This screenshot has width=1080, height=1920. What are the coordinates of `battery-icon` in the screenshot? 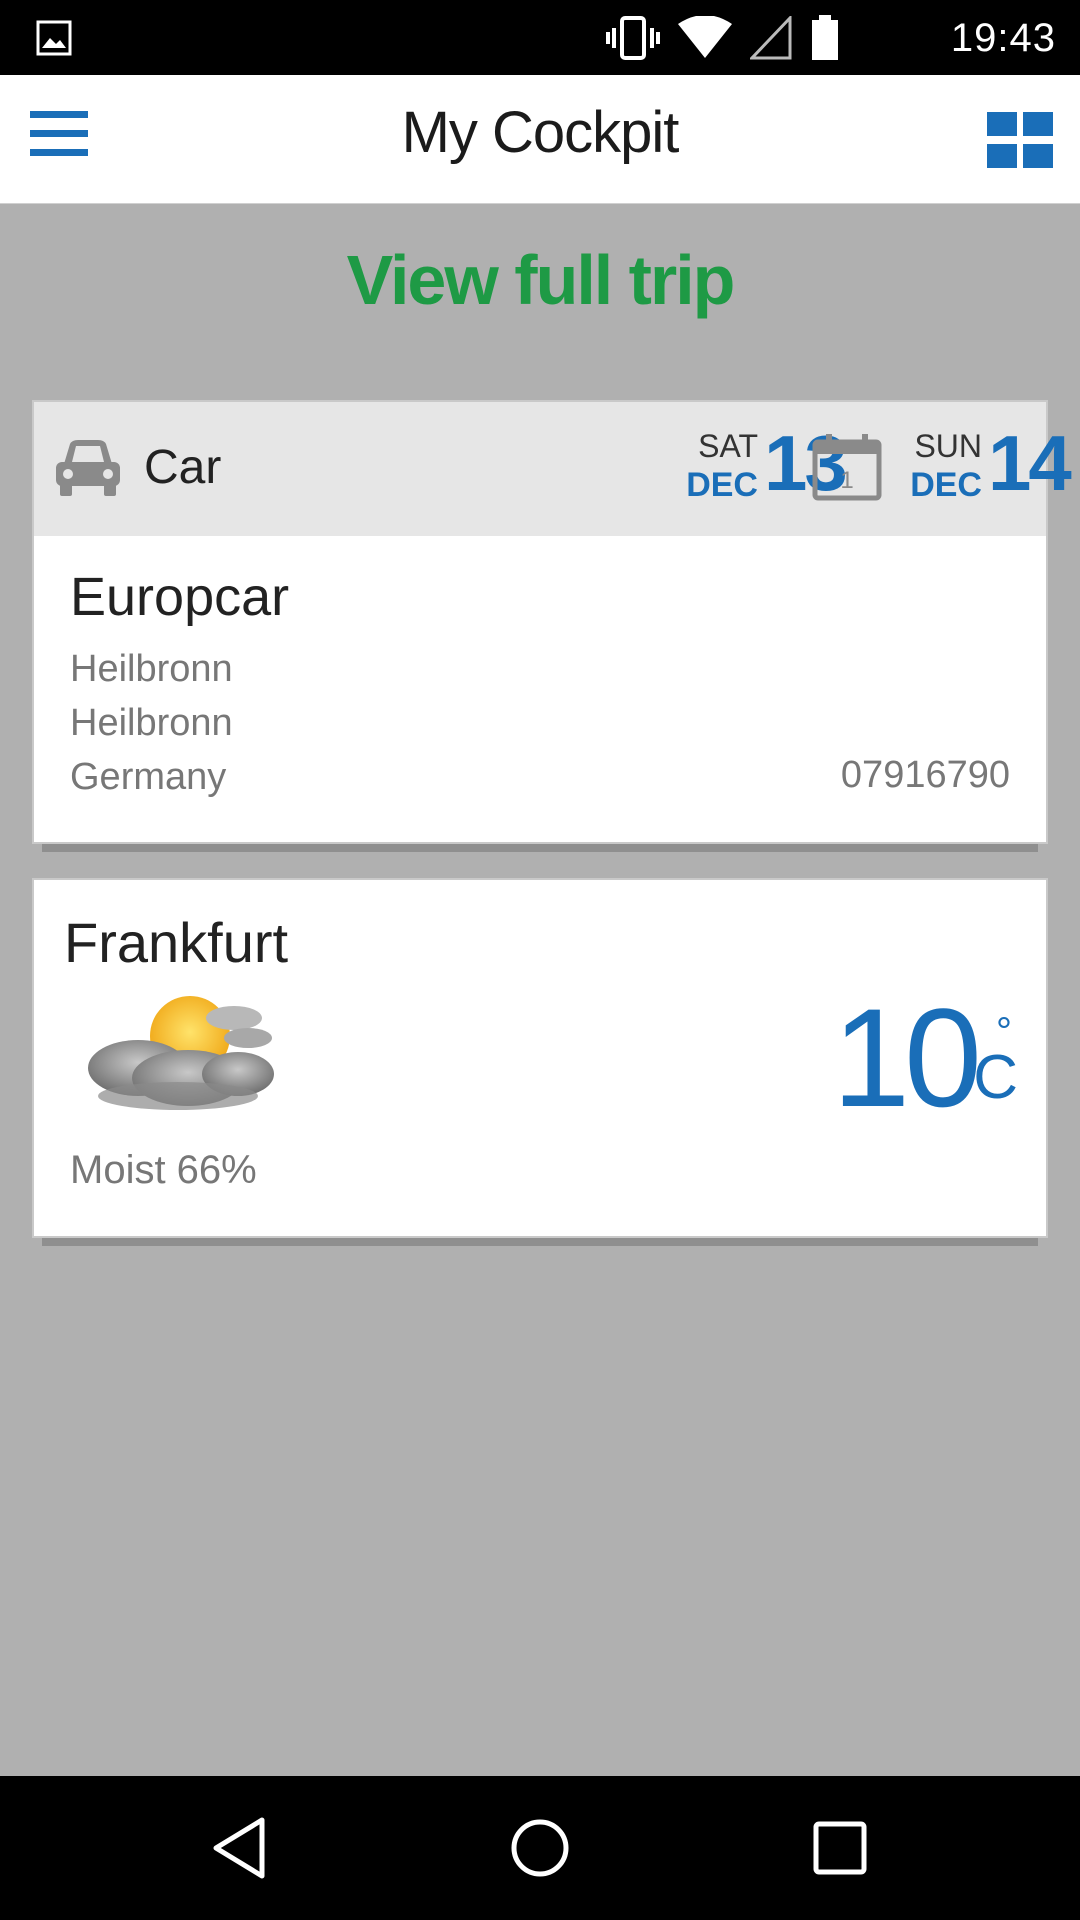 It's located at (825, 37).